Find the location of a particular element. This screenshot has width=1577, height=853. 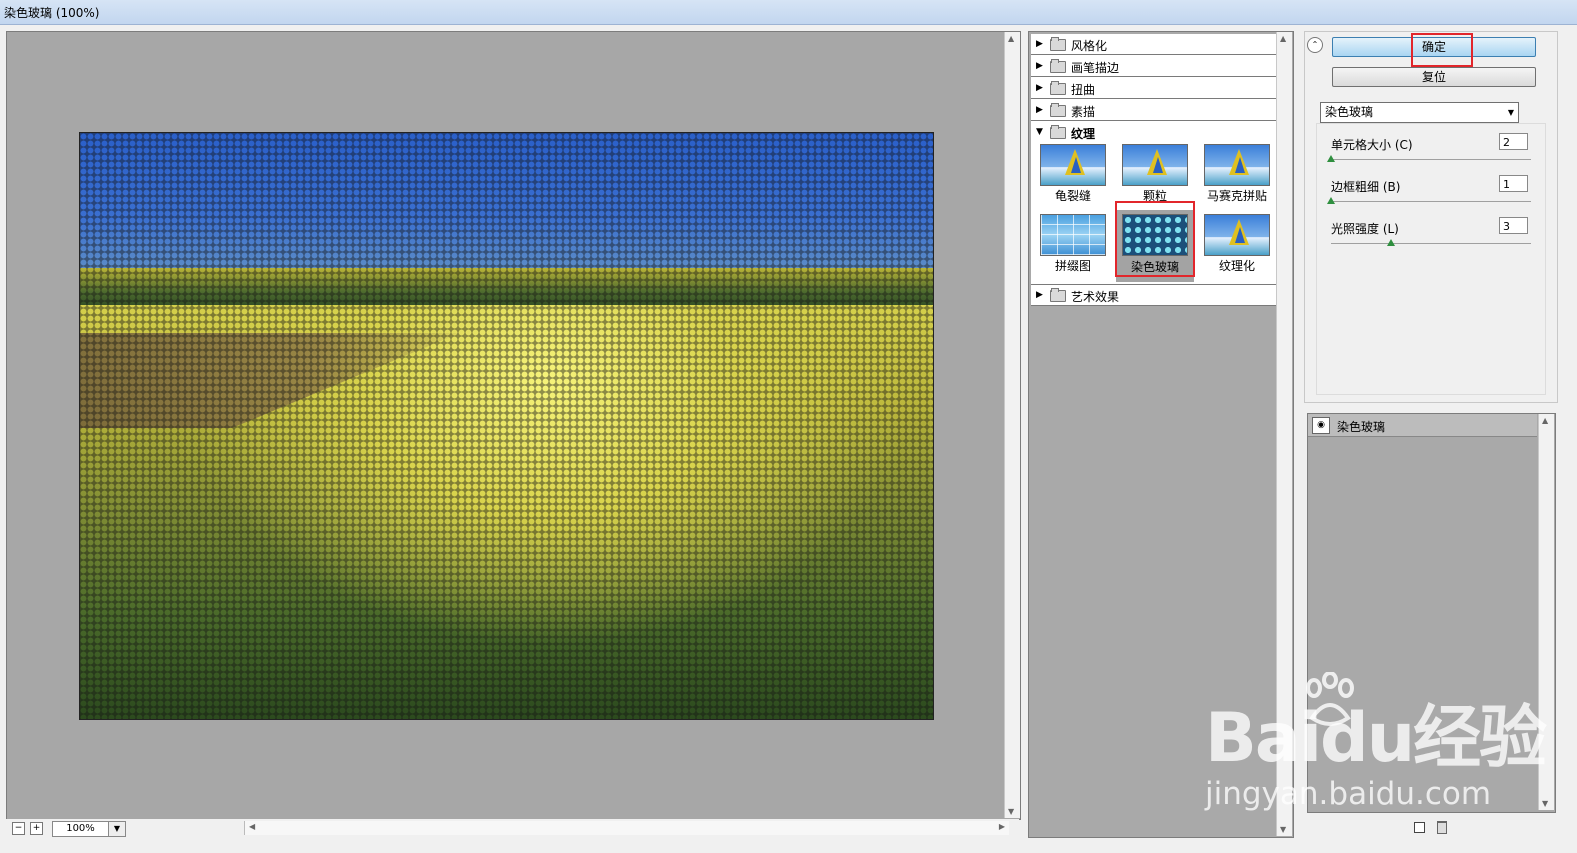

effect-layer-label: 染色玻璃 is located at coordinates (1361, 427).